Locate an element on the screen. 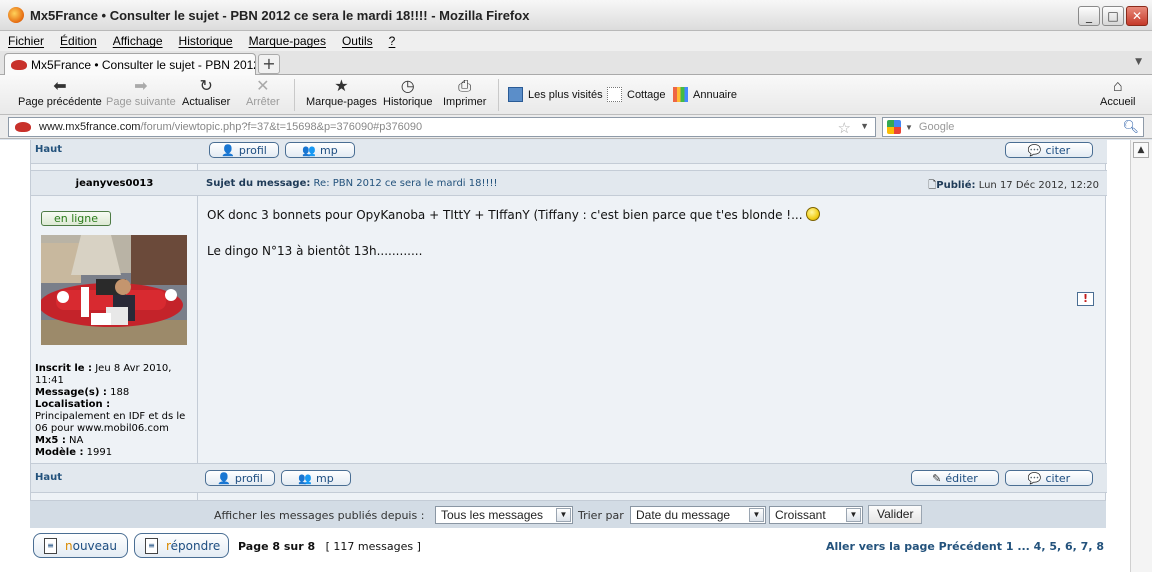 The height and width of the screenshot is (572, 1152). close-button: ✕ is located at coordinates (1137, 16).